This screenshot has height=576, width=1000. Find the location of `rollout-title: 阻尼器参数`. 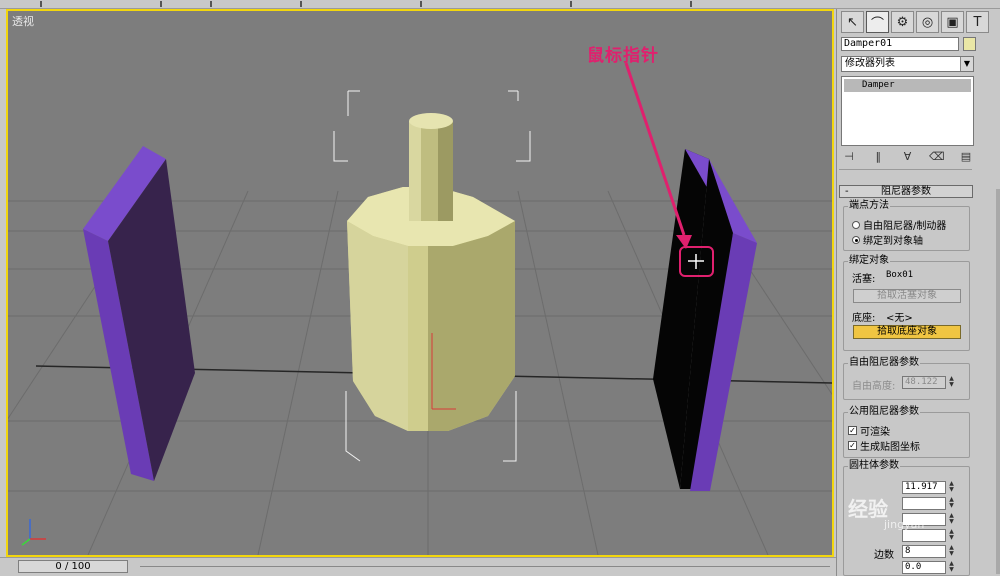

rollout-title: 阻尼器参数 is located at coordinates (906, 191).